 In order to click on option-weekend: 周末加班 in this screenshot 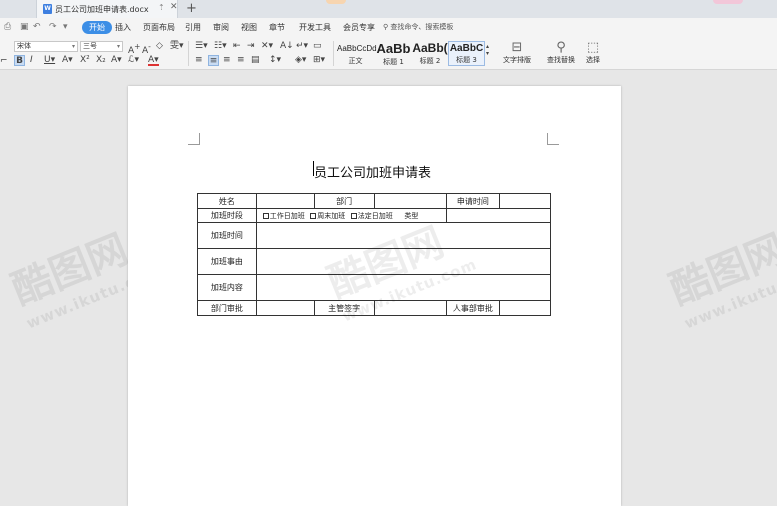, I will do `click(327, 216)`.